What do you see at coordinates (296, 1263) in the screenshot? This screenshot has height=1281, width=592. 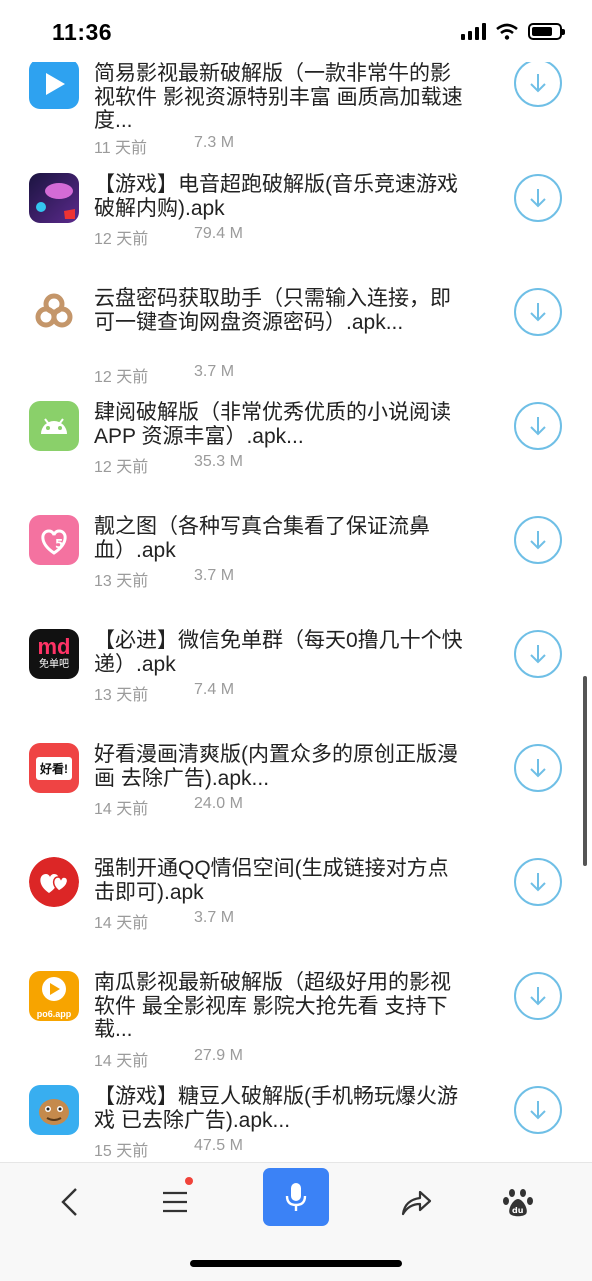 I see `home-indicator` at bounding box center [296, 1263].